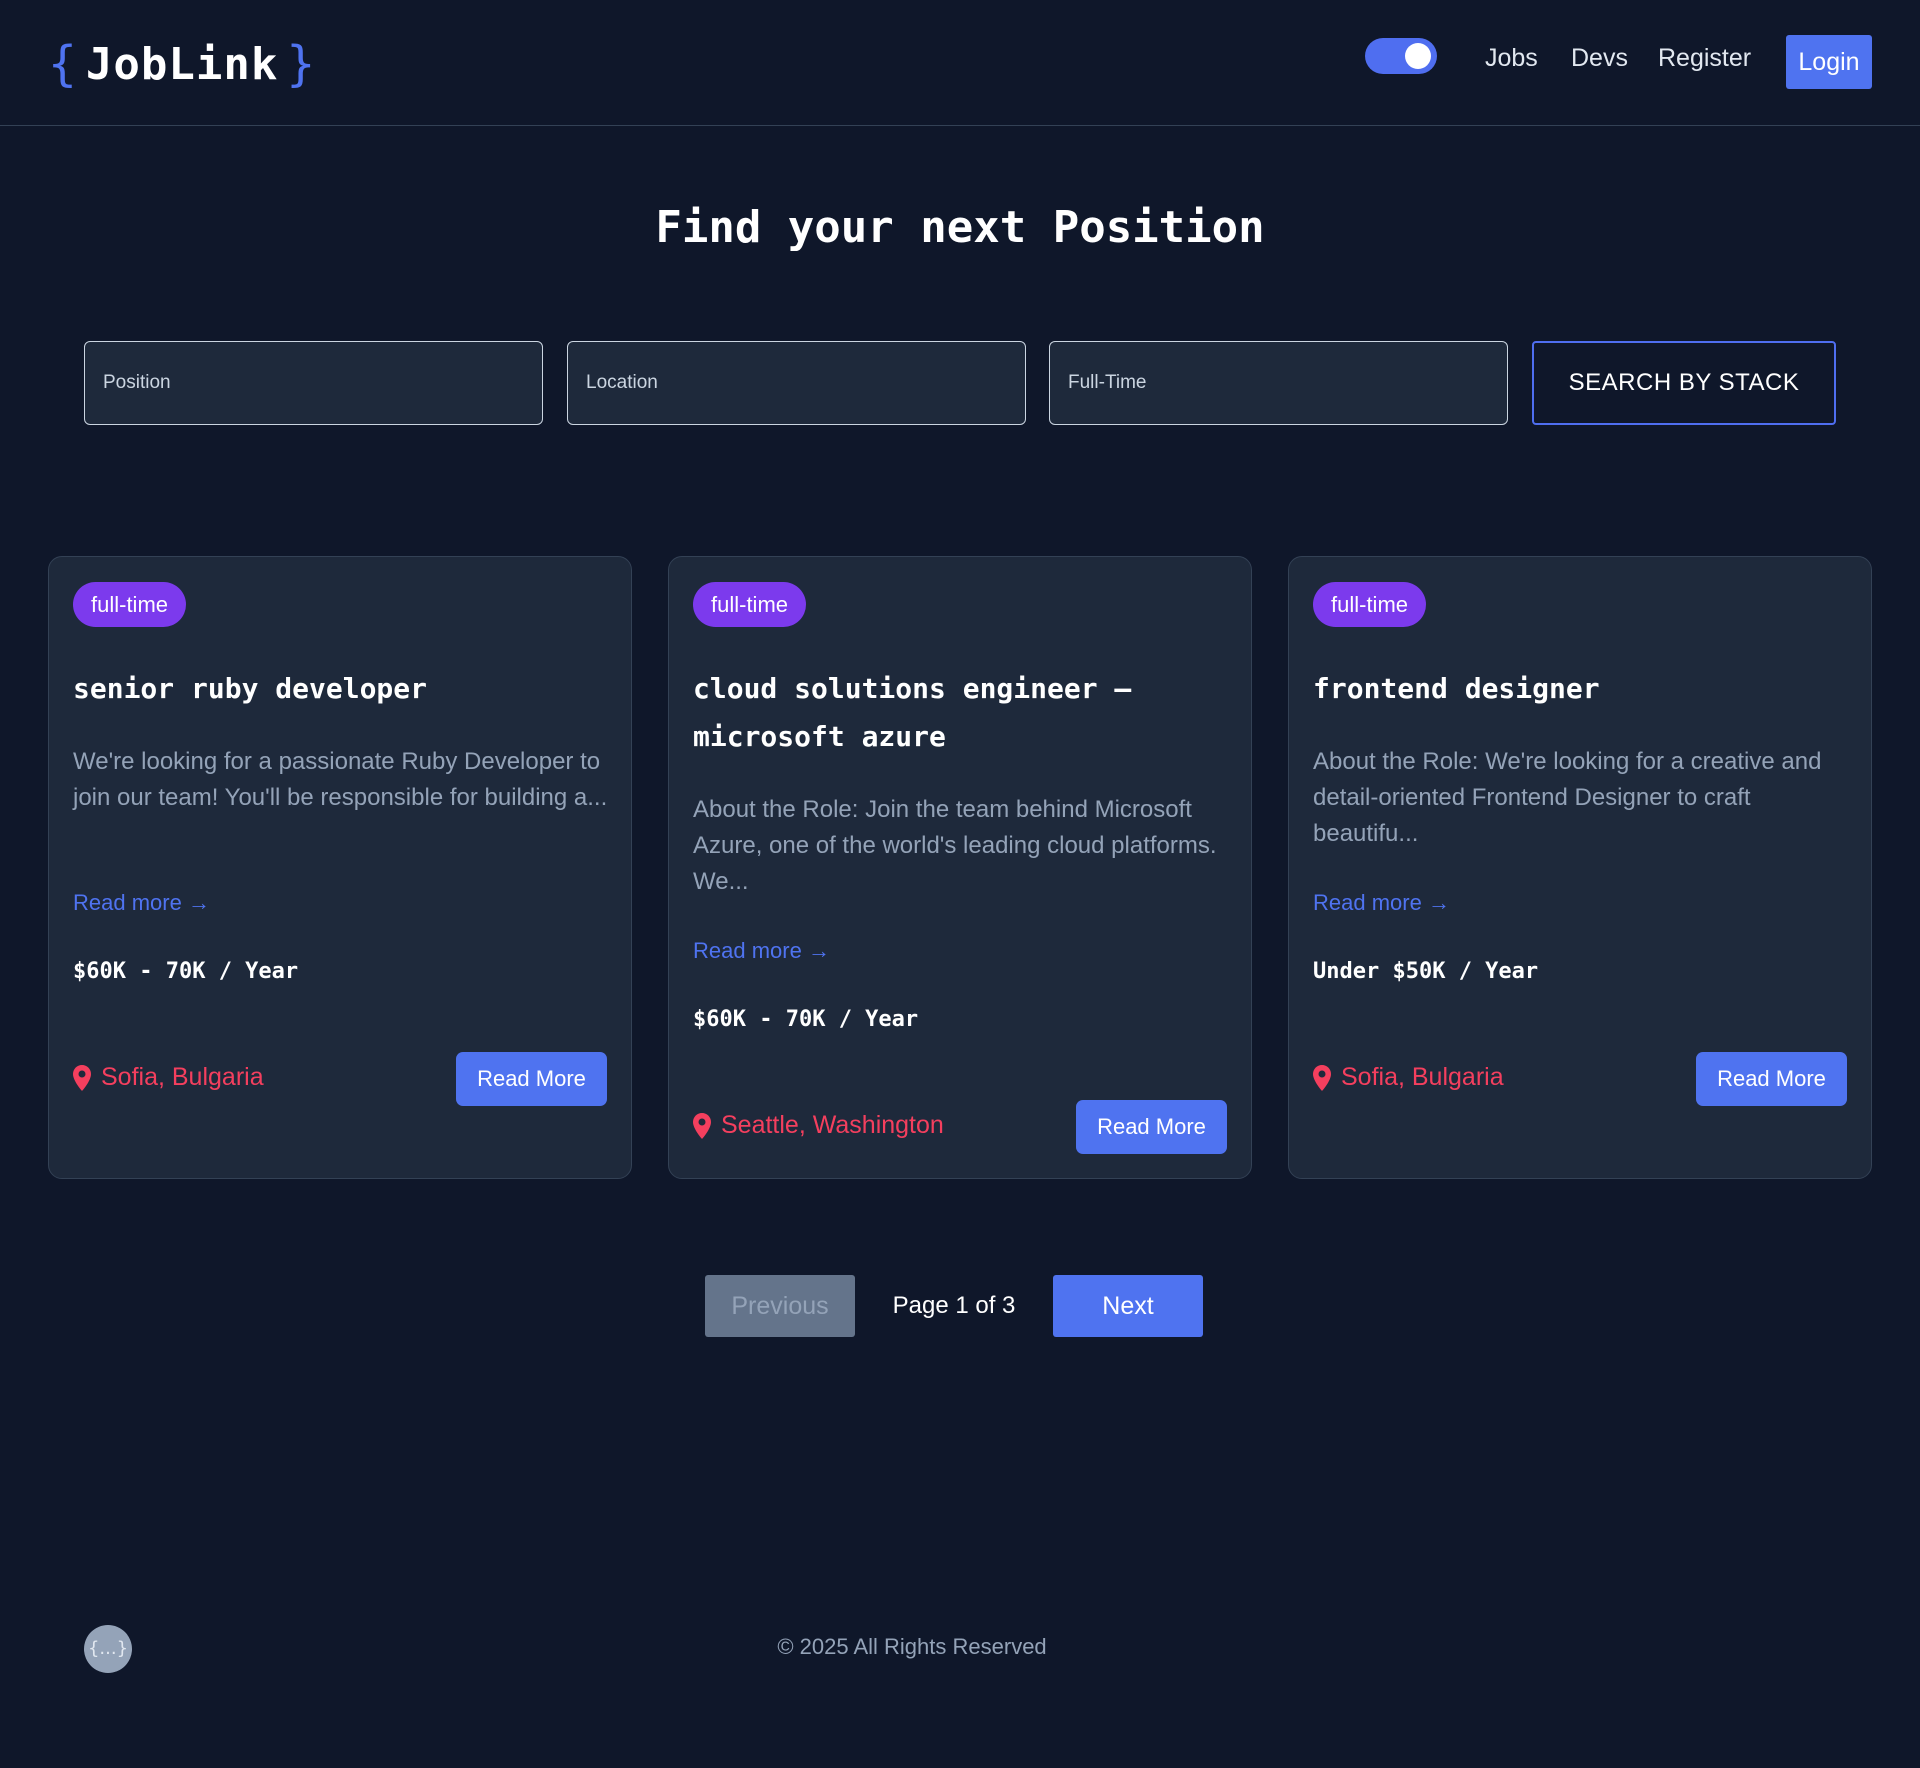 The image size is (1920, 1768). What do you see at coordinates (1704, 58) in the screenshot?
I see `nav-register: Register` at bounding box center [1704, 58].